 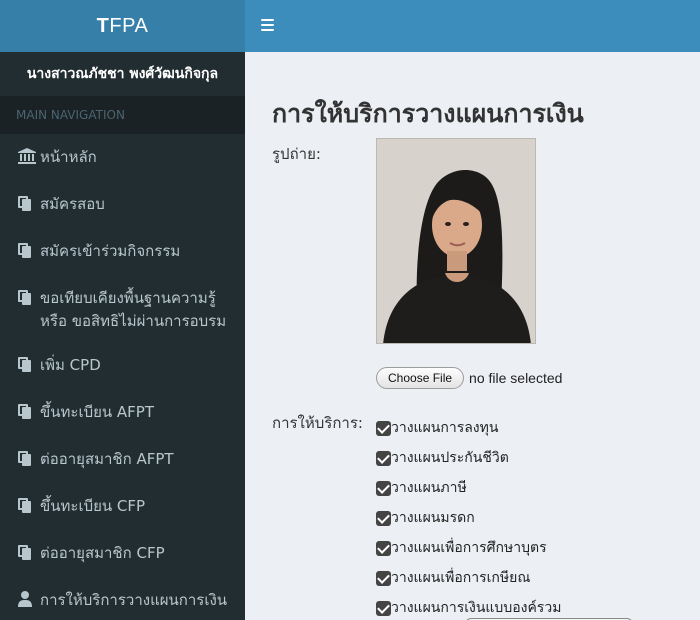 What do you see at coordinates (317, 423) in the screenshot?
I see `services-label: การให้บริการ:` at bounding box center [317, 423].